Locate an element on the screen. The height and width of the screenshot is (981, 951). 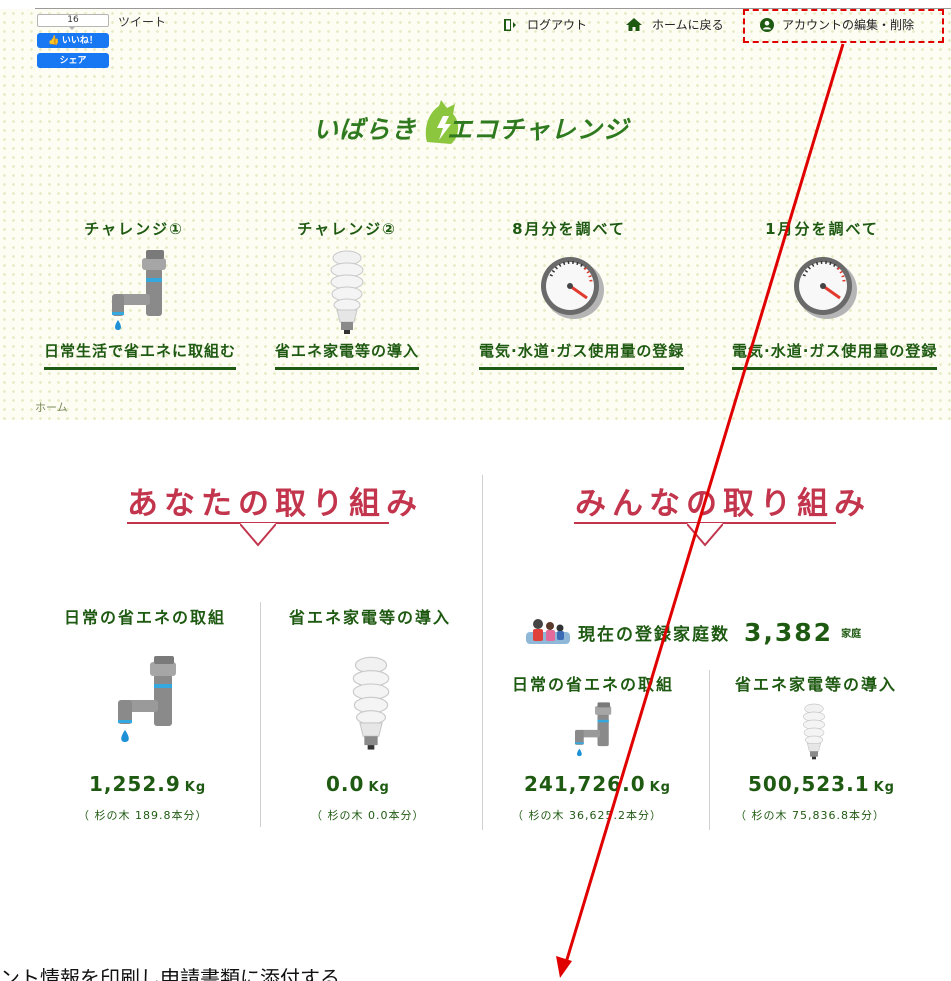
home-link: ホームに戻る is located at coordinates (675, 24).